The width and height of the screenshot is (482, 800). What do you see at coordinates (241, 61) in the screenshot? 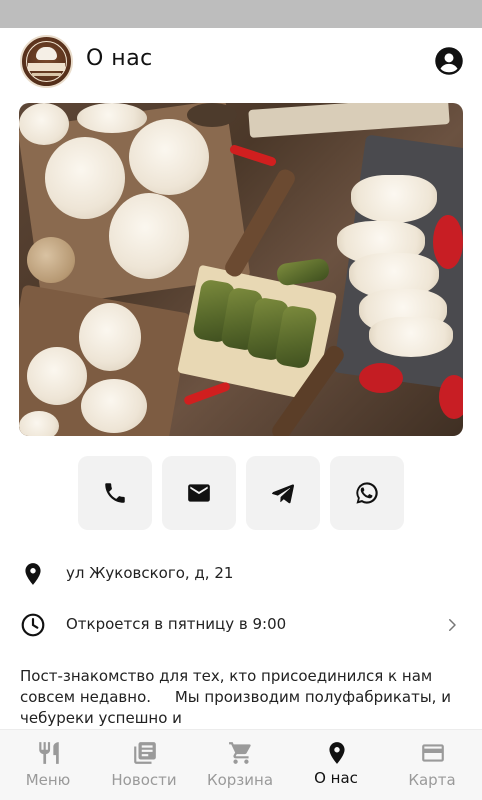
I see `app-header: О нас` at bounding box center [241, 61].